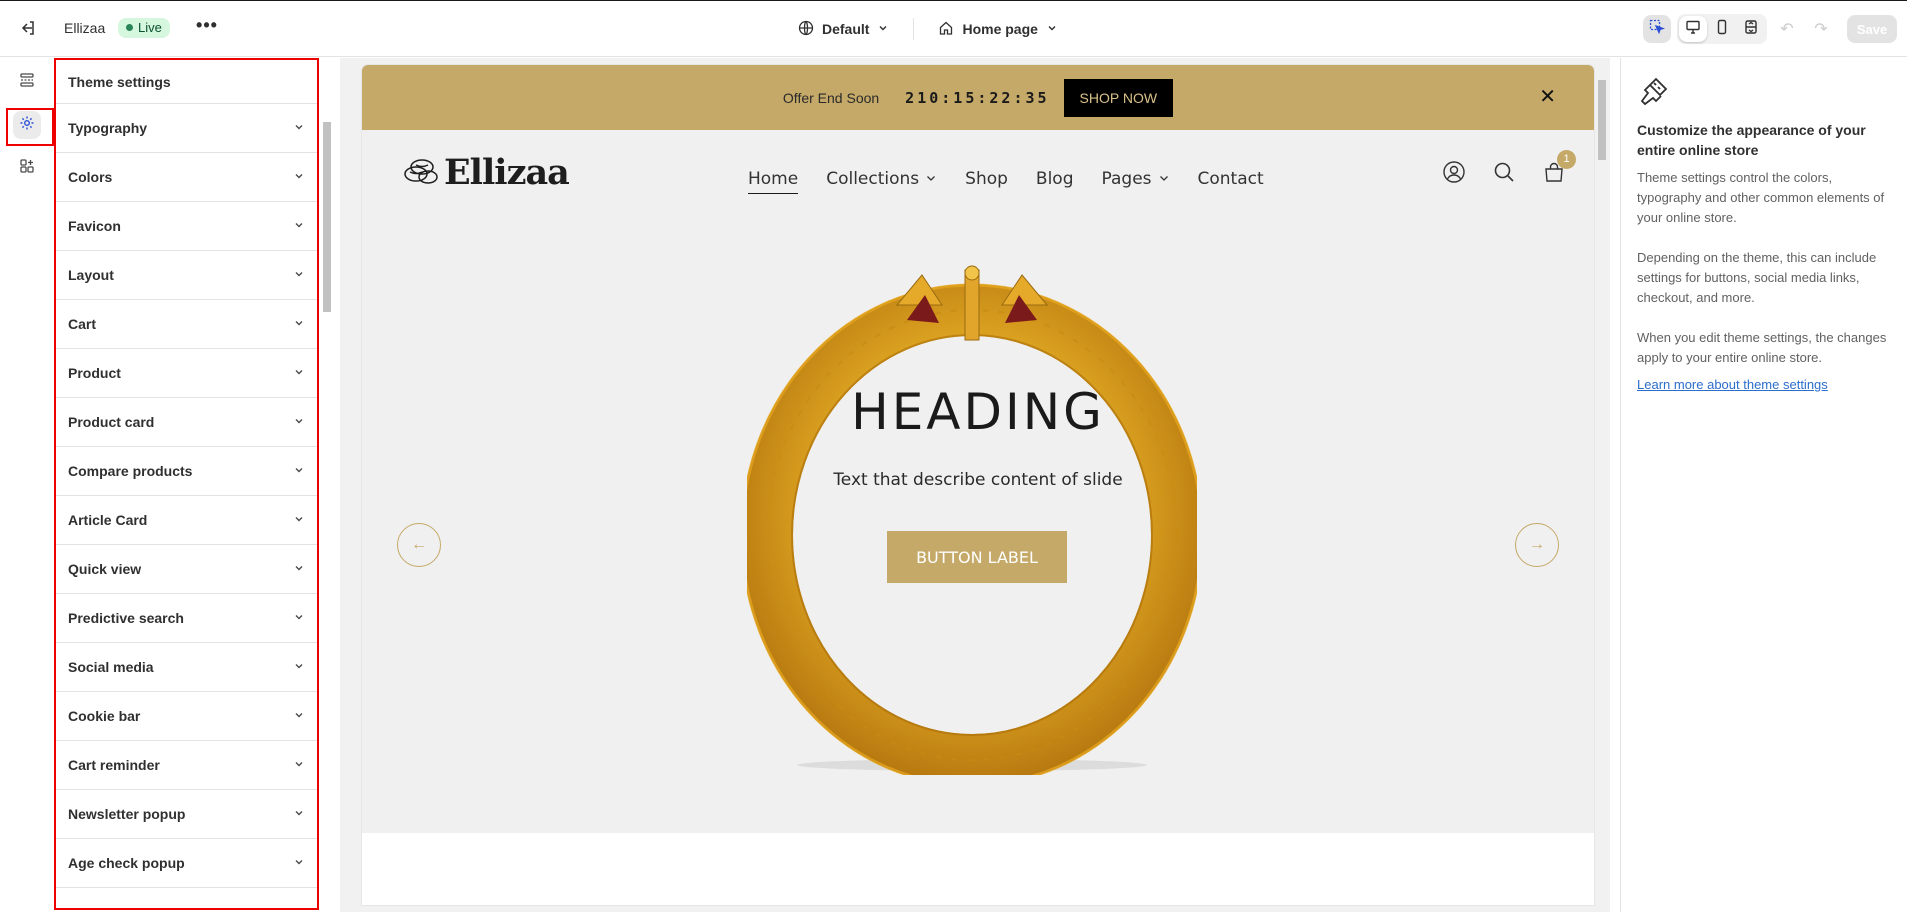 This screenshot has height=912, width=1907. I want to click on panel-title: Theme settings, so click(186, 82).